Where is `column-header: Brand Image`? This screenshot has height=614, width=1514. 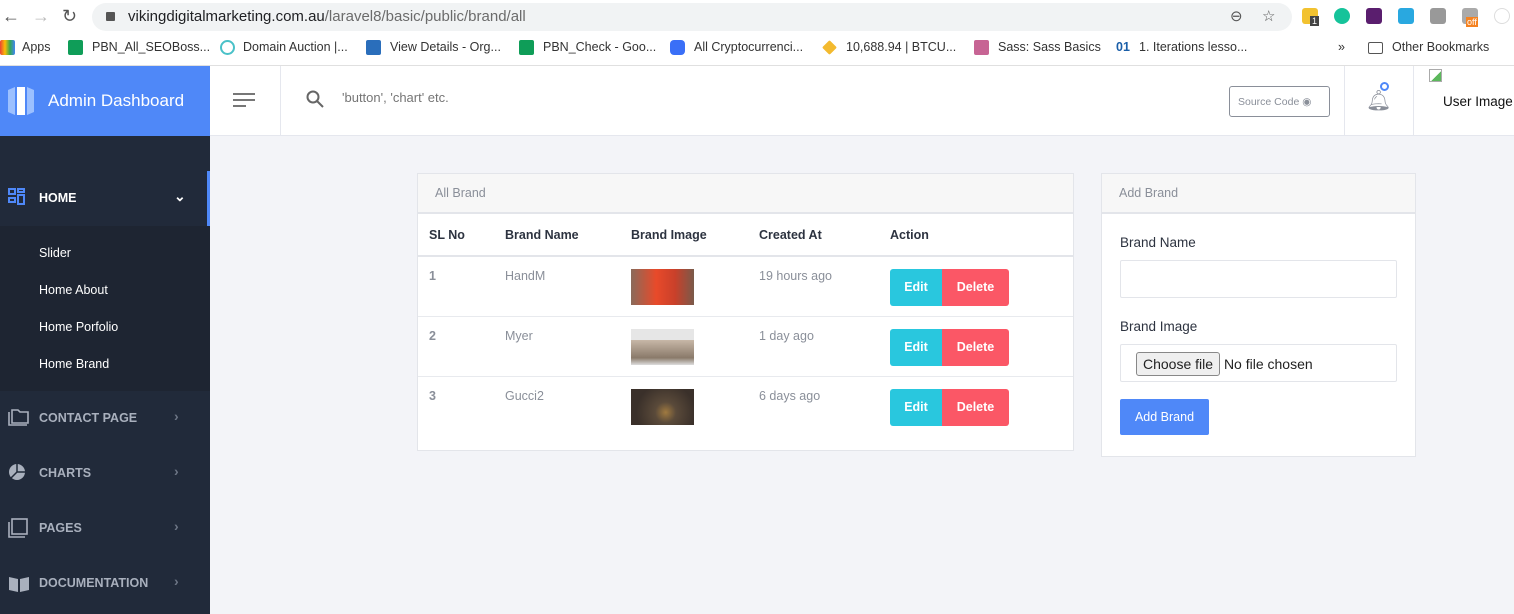 column-header: Brand Image is located at coordinates (684, 235).